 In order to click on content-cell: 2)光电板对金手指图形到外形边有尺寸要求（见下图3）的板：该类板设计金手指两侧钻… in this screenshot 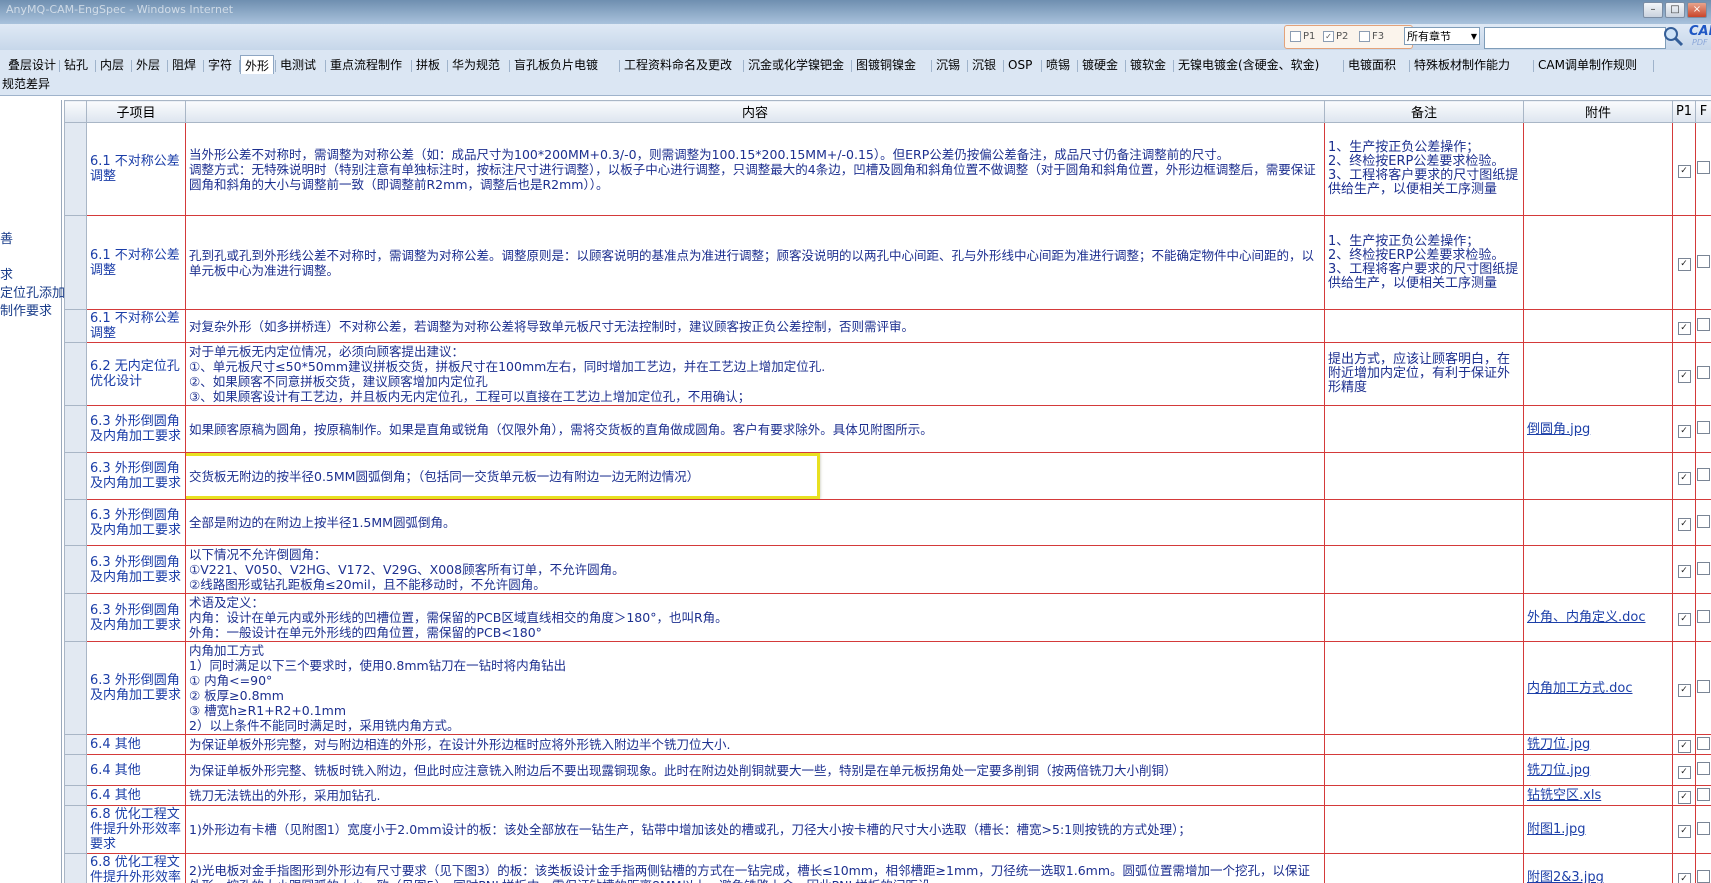, I will do `click(755, 868)`.